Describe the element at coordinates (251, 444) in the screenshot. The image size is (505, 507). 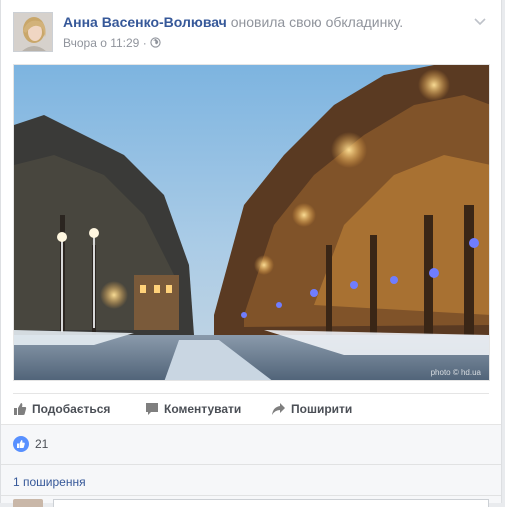
I see `reactions-bar: 21` at that location.